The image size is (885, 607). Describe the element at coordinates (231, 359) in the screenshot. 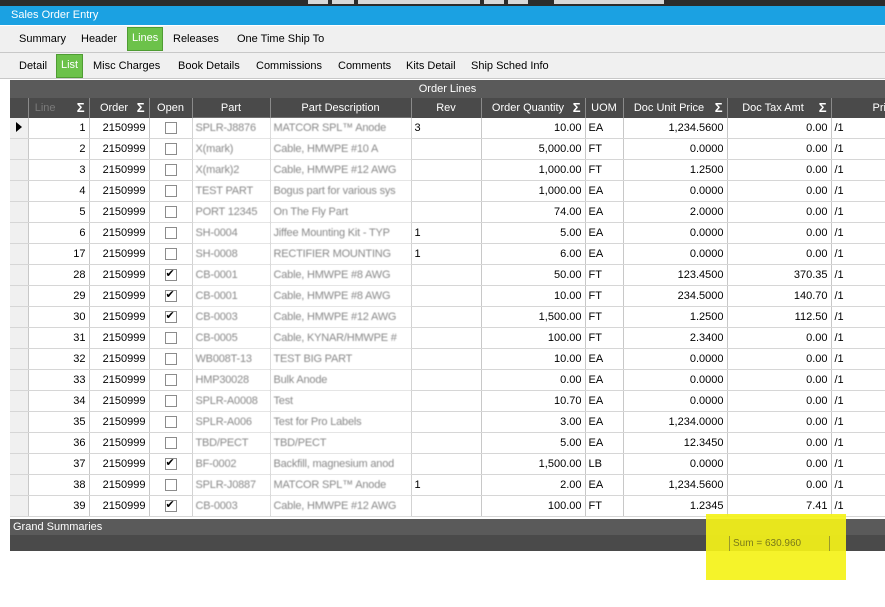

I see `cell-part: WB008T-13` at that location.